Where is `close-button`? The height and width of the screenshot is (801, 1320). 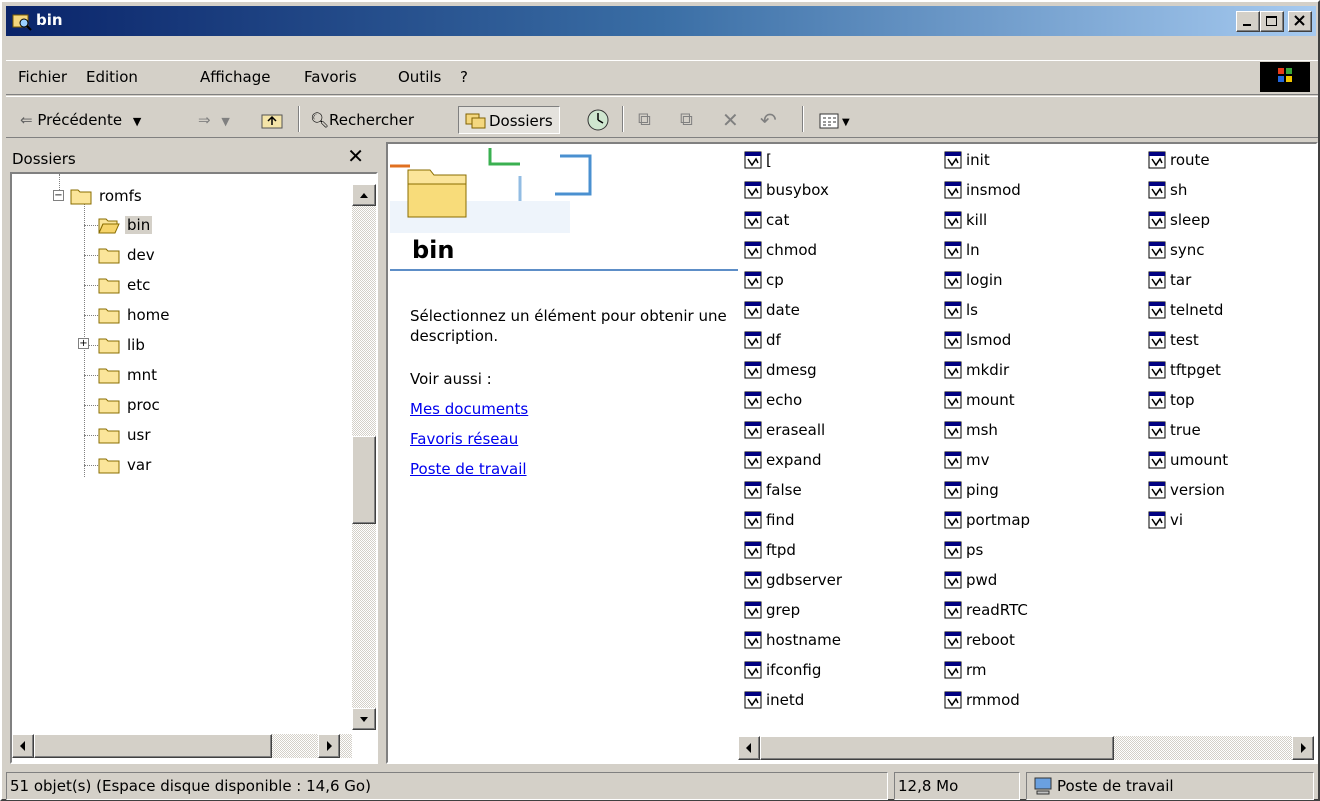 close-button is located at coordinates (1300, 21).